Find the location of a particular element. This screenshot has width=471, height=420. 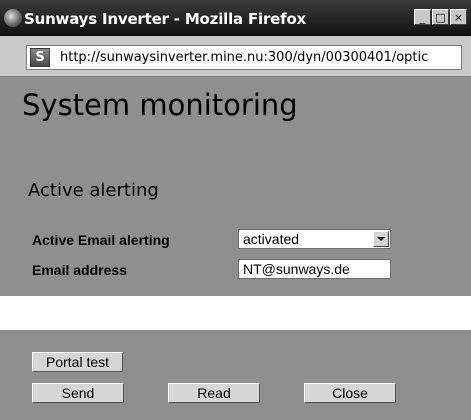

chevron-down-icon is located at coordinates (381, 239).